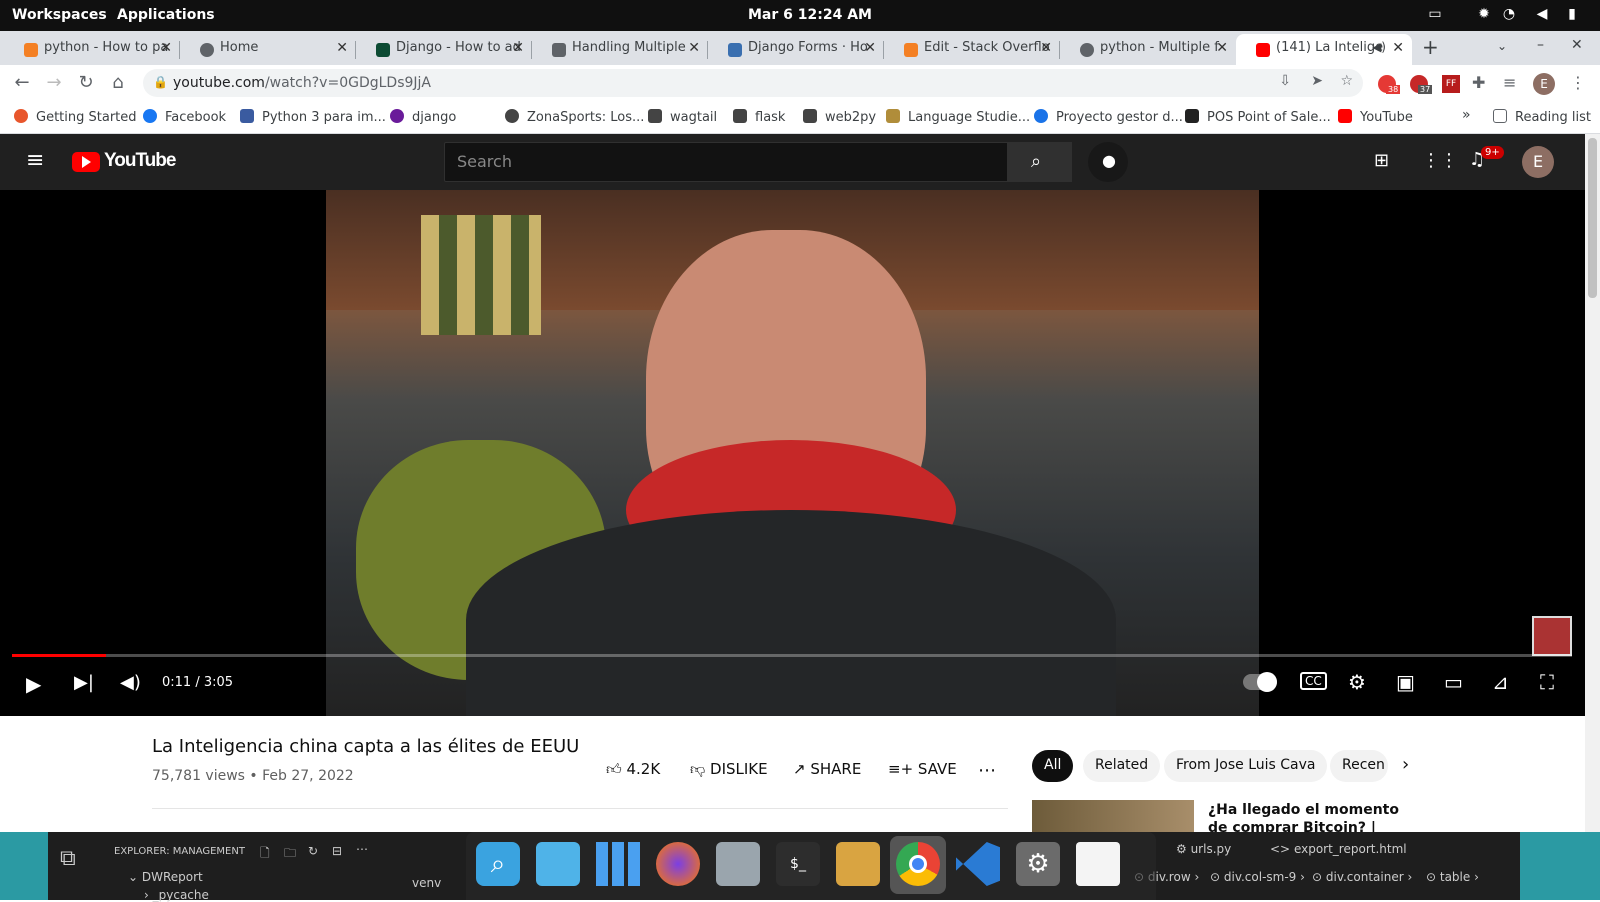  I want to click on bookmark-folder-flask: flask, so click(759, 117).